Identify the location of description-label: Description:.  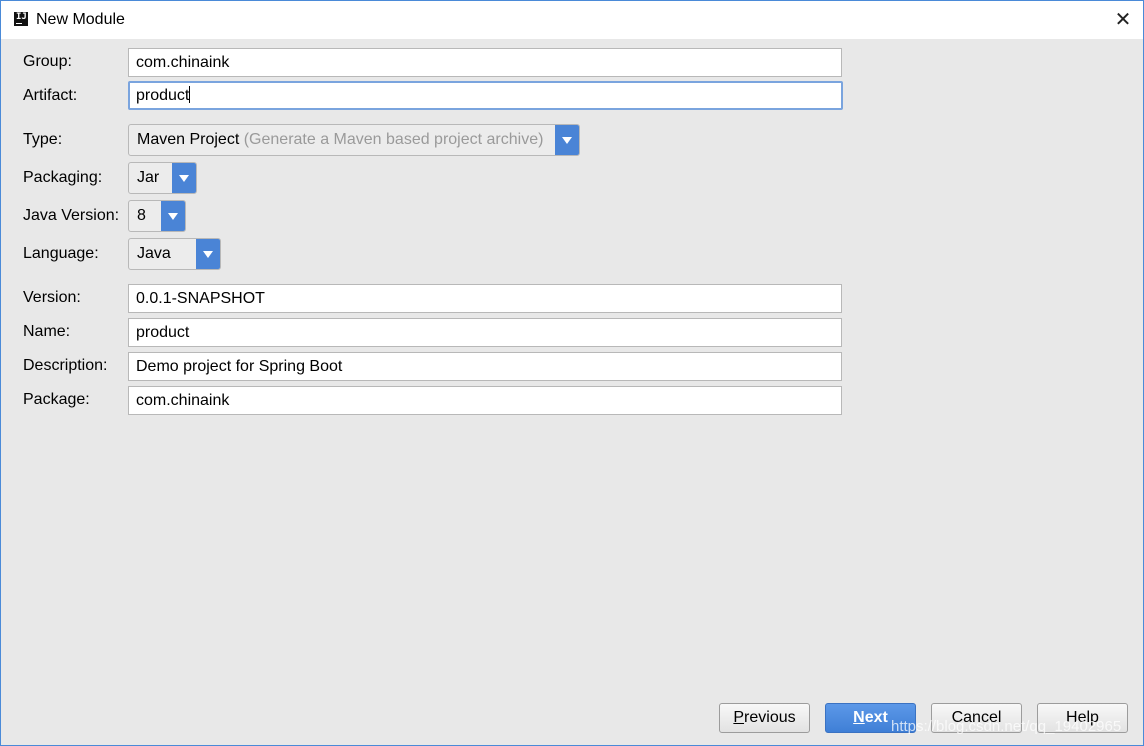
(65, 365).